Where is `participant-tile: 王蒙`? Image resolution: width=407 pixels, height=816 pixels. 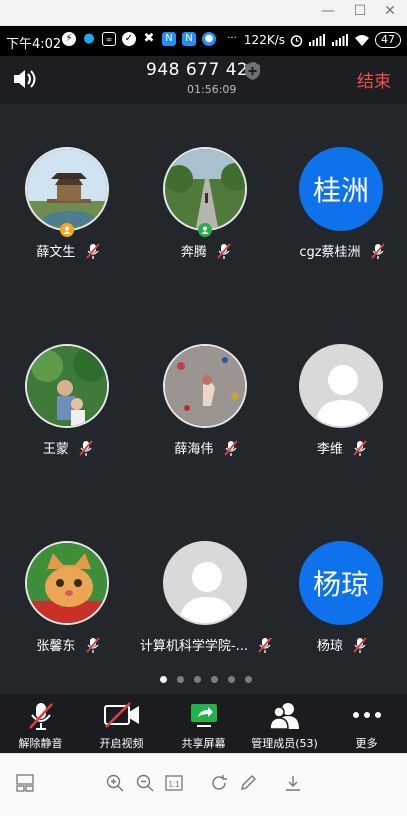 participant-tile: 王蒙 is located at coordinates (68, 379).